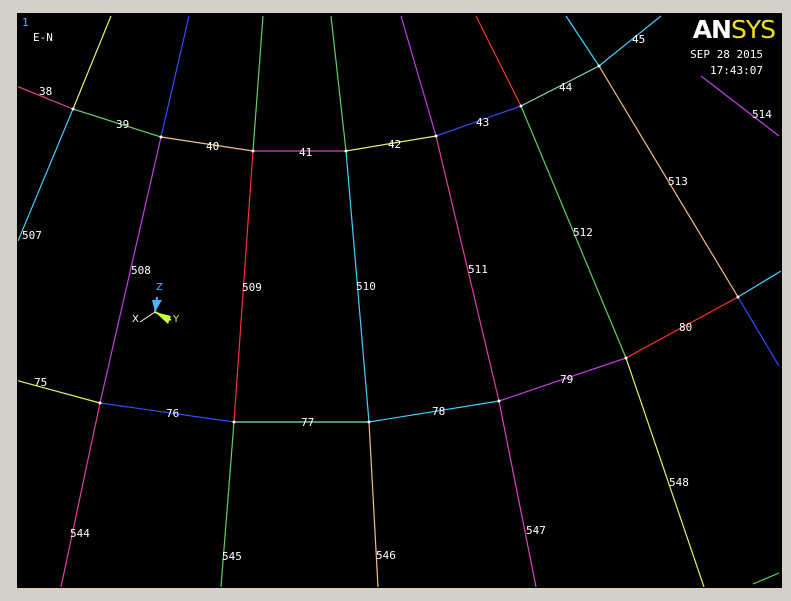 This screenshot has height=601, width=791. Describe the element at coordinates (176, 319) in the screenshot. I see `triad-y-label: Y` at that location.